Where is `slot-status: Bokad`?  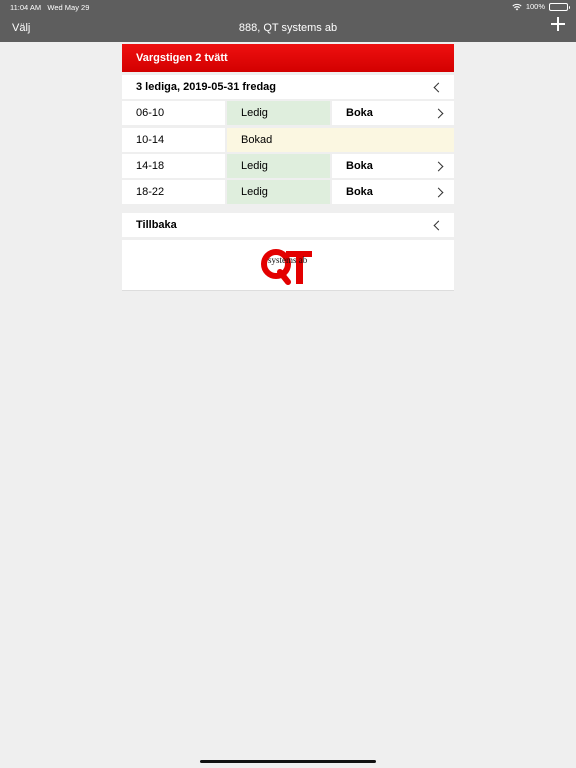 slot-status: Bokad is located at coordinates (340, 140).